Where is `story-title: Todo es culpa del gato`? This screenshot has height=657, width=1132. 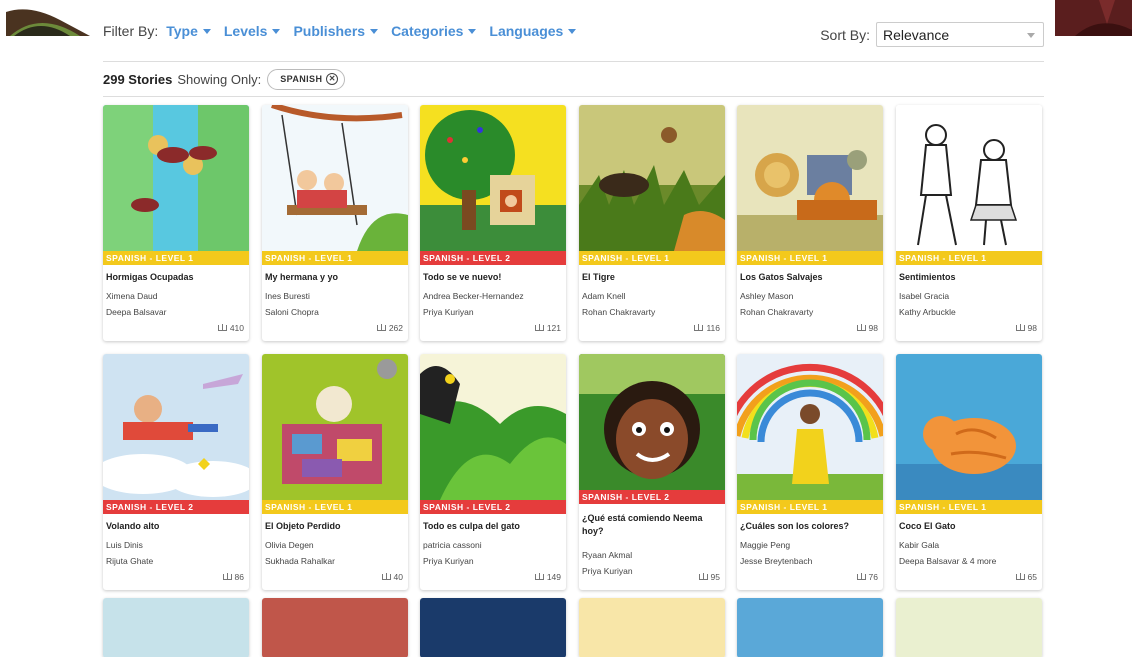
story-title: Todo es culpa del gato is located at coordinates (493, 526).